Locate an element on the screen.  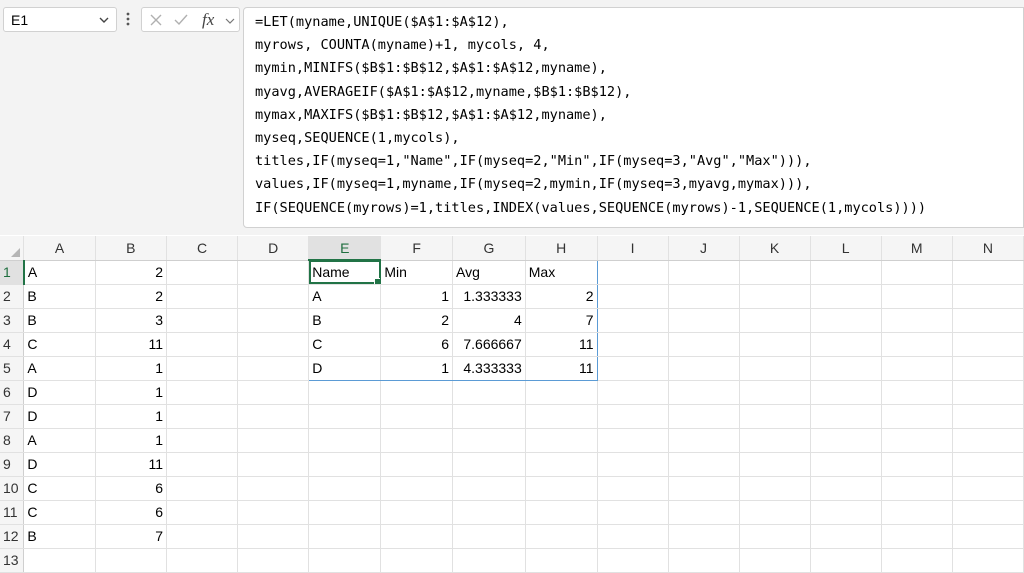
cell-g4: 7.666667 is located at coordinates (489, 344).